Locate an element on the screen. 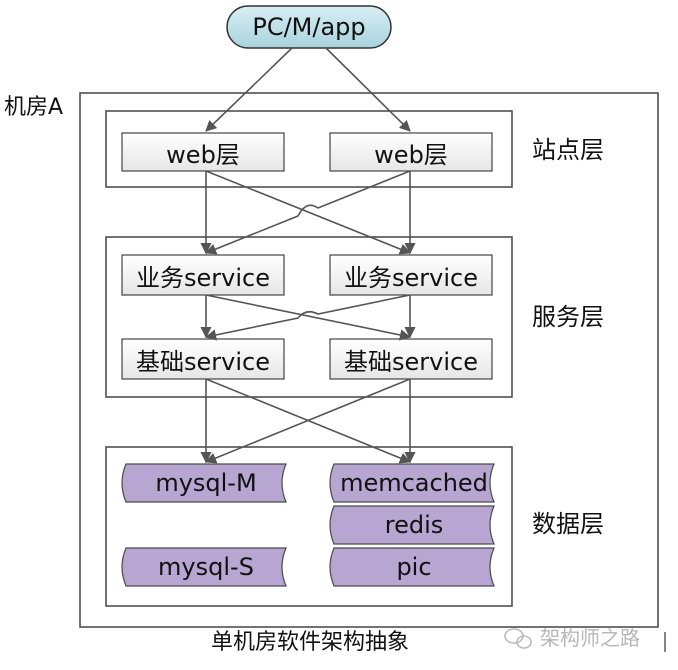  arrow-client-to-web-left is located at coordinates (249, 89).